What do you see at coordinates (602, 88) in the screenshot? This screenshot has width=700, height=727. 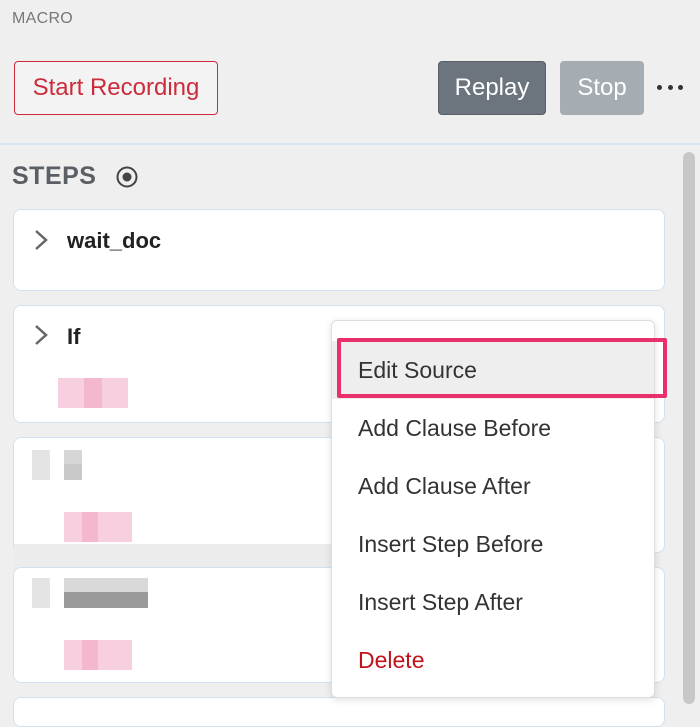 I see `stop-button: Stop` at bounding box center [602, 88].